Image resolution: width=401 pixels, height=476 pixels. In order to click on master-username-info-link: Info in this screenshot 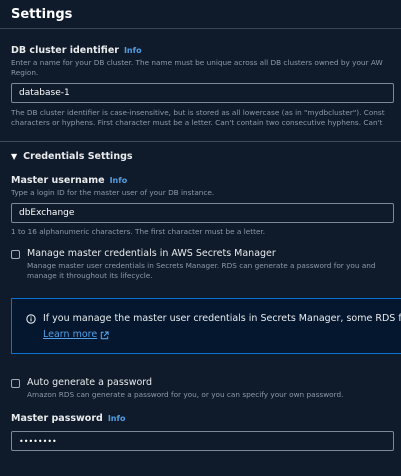, I will do `click(119, 181)`.